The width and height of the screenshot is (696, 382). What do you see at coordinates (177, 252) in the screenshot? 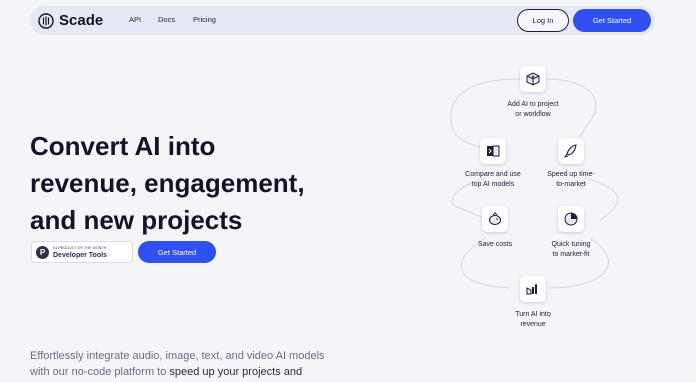
I see `hero-get-started-button: Get Started` at bounding box center [177, 252].